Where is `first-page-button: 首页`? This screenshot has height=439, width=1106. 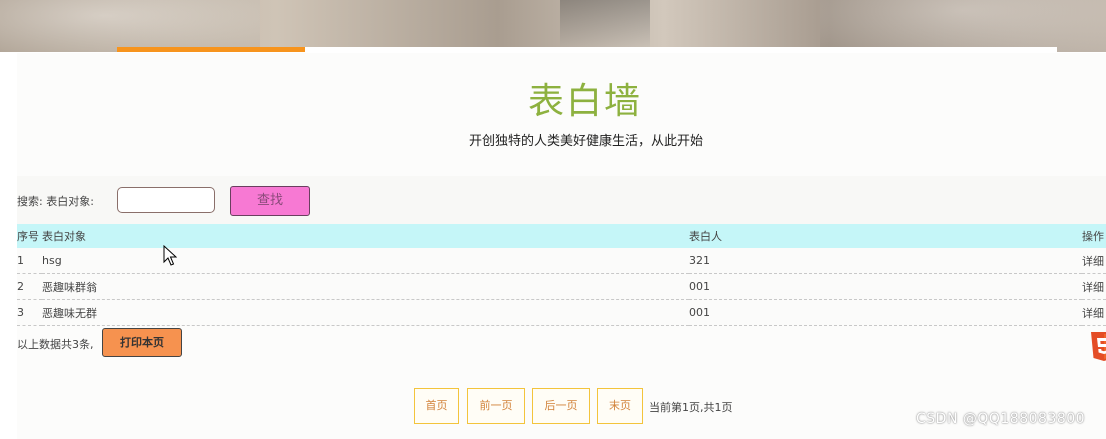
first-page-button: 首页 is located at coordinates (436, 406).